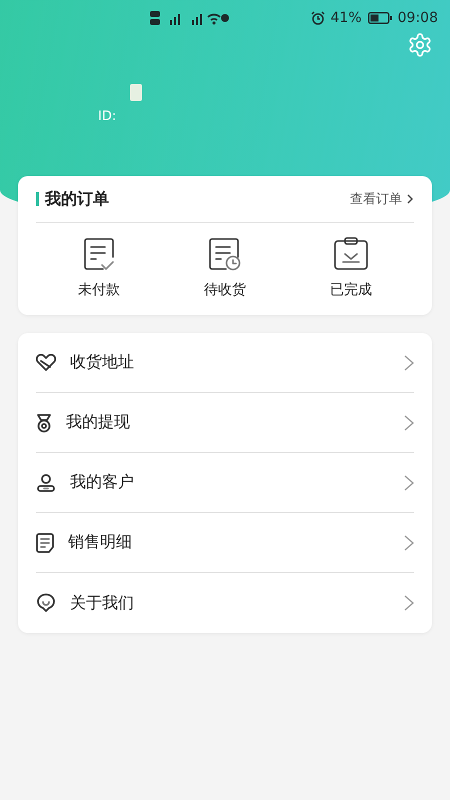 The image size is (450, 800). What do you see at coordinates (108, 116) in the screenshot?
I see `user-id: ID:` at bounding box center [108, 116].